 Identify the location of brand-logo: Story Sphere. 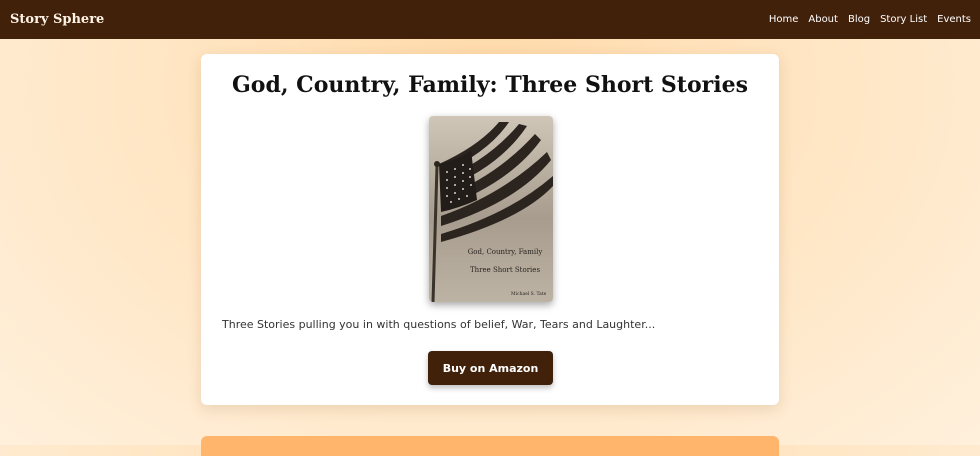
(57, 19).